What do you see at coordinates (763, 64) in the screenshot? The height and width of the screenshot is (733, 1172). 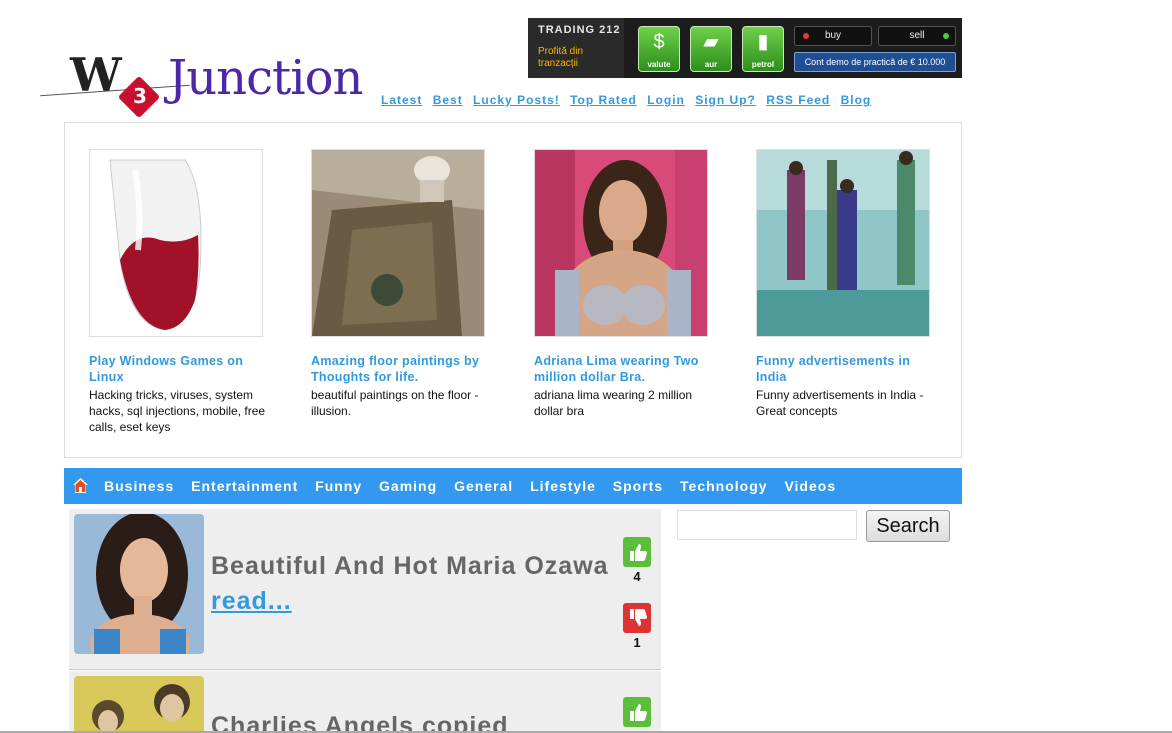 I see `ad-tile-label: petrol` at bounding box center [763, 64].